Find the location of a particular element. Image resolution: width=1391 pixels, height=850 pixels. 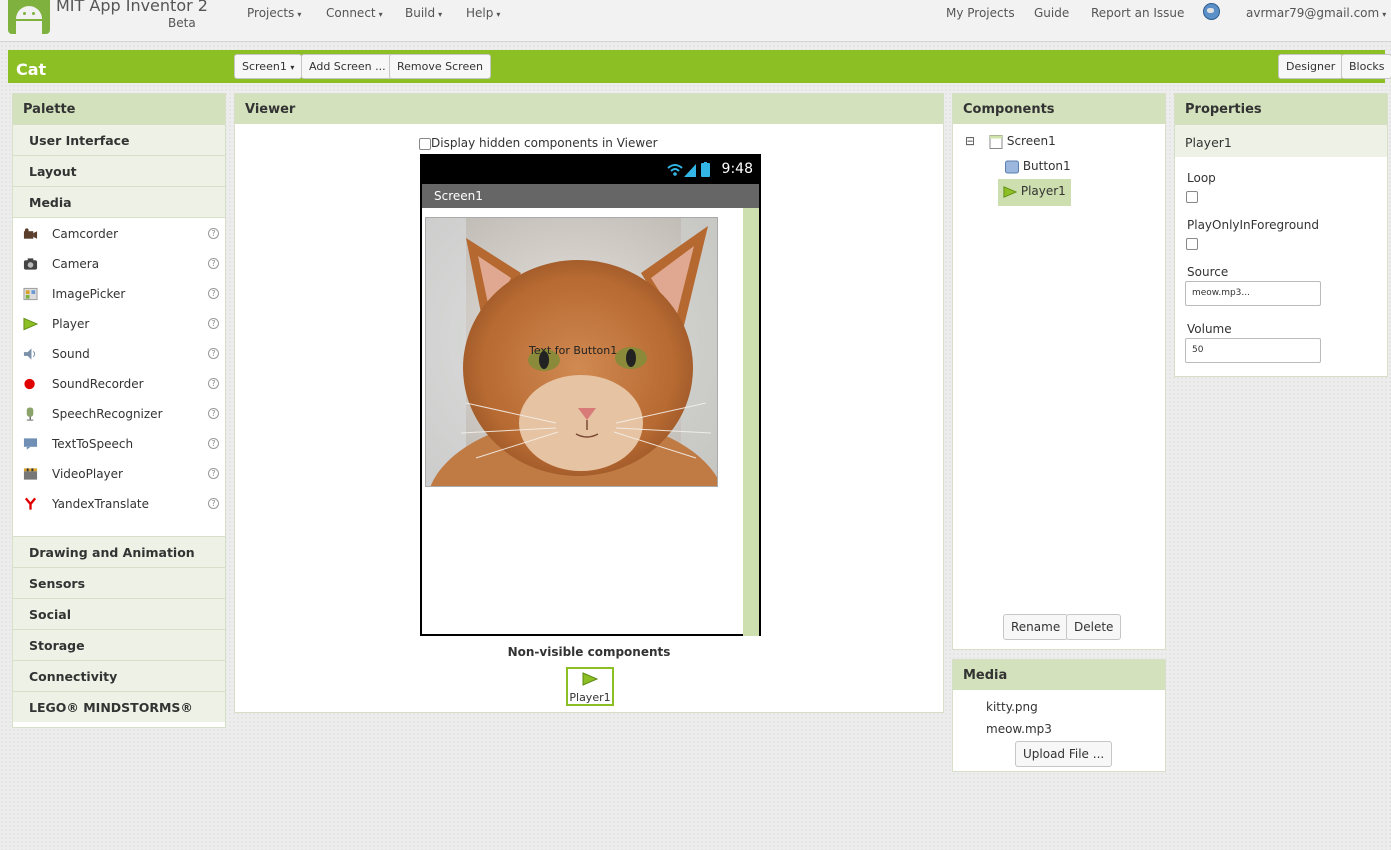

phone-status-bar: 9:48 is located at coordinates (590, 170).